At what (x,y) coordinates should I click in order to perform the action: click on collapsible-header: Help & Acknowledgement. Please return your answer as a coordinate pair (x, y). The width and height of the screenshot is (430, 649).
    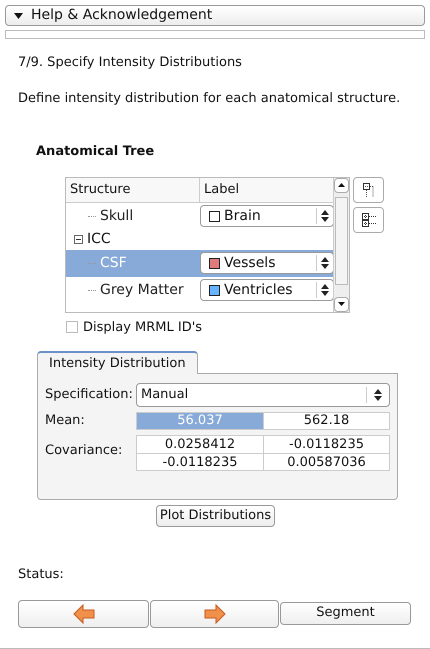
    Looking at the image, I should click on (215, 15).